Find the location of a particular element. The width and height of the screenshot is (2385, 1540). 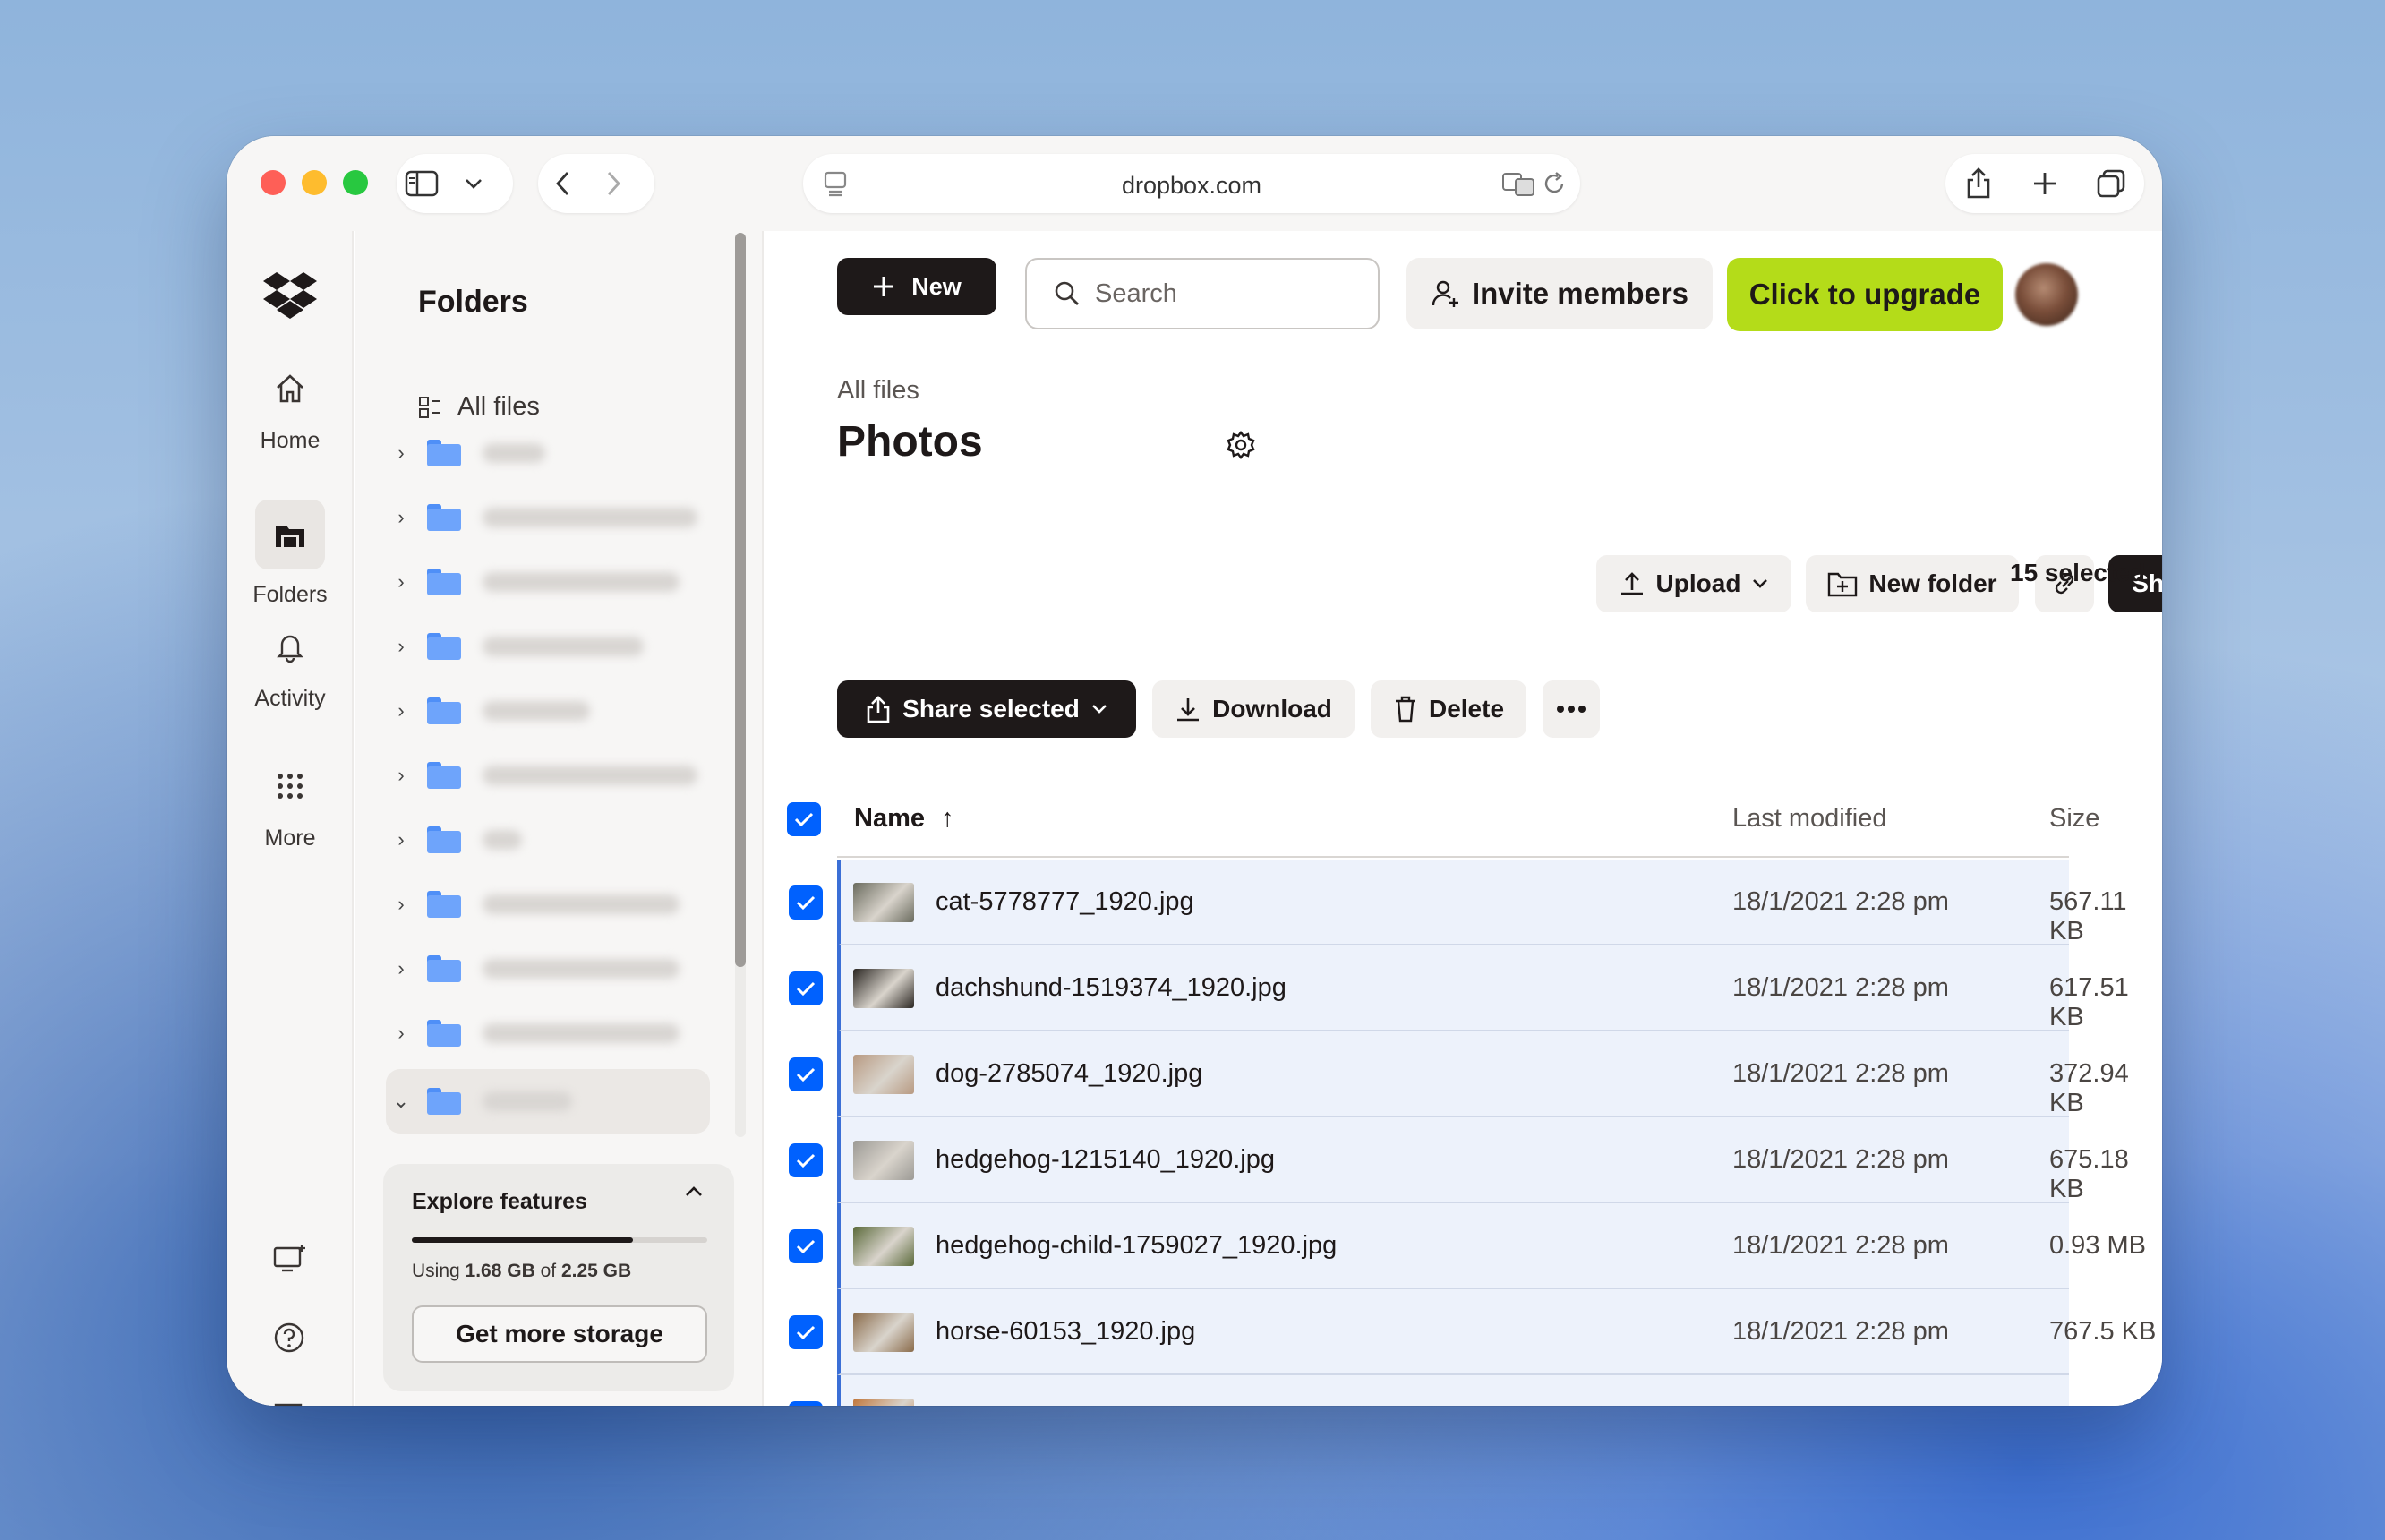

share-icon is located at coordinates (1978, 183).